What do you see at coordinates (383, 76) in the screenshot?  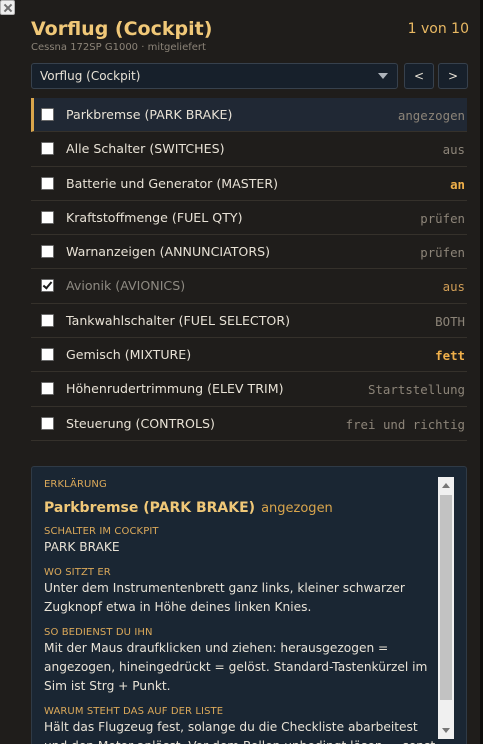 I see `chevron-down-icon` at bounding box center [383, 76].